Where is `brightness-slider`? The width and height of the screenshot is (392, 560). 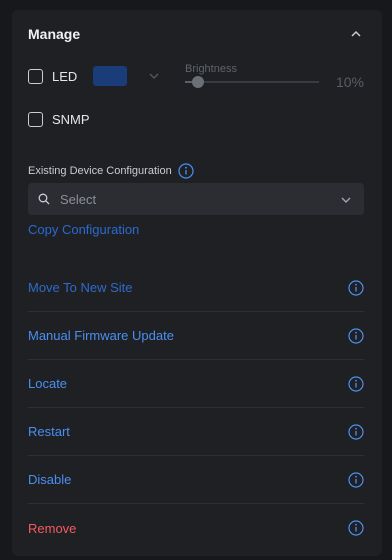 brightness-slider is located at coordinates (252, 82).